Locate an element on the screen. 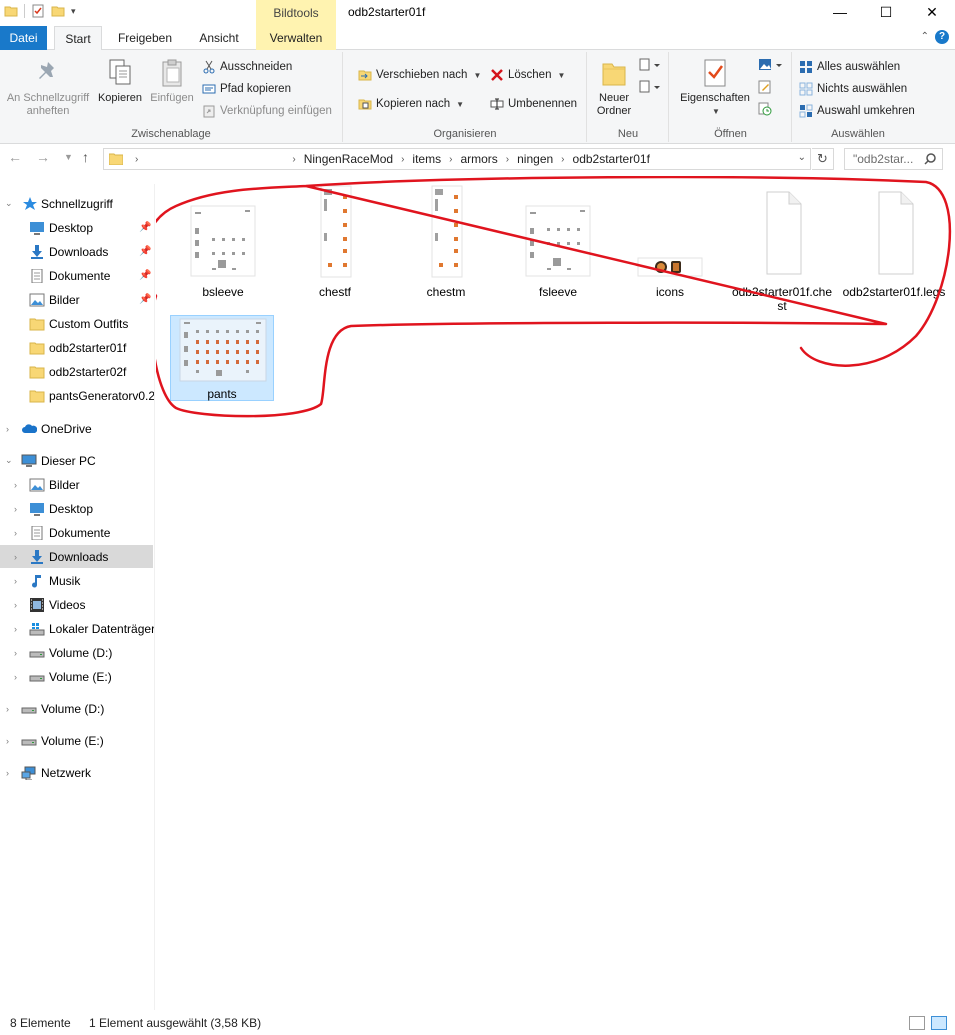 The height and width of the screenshot is (1035, 955). breadcrumb-ningenracemod: NingenRaceMod is located at coordinates (348, 159).